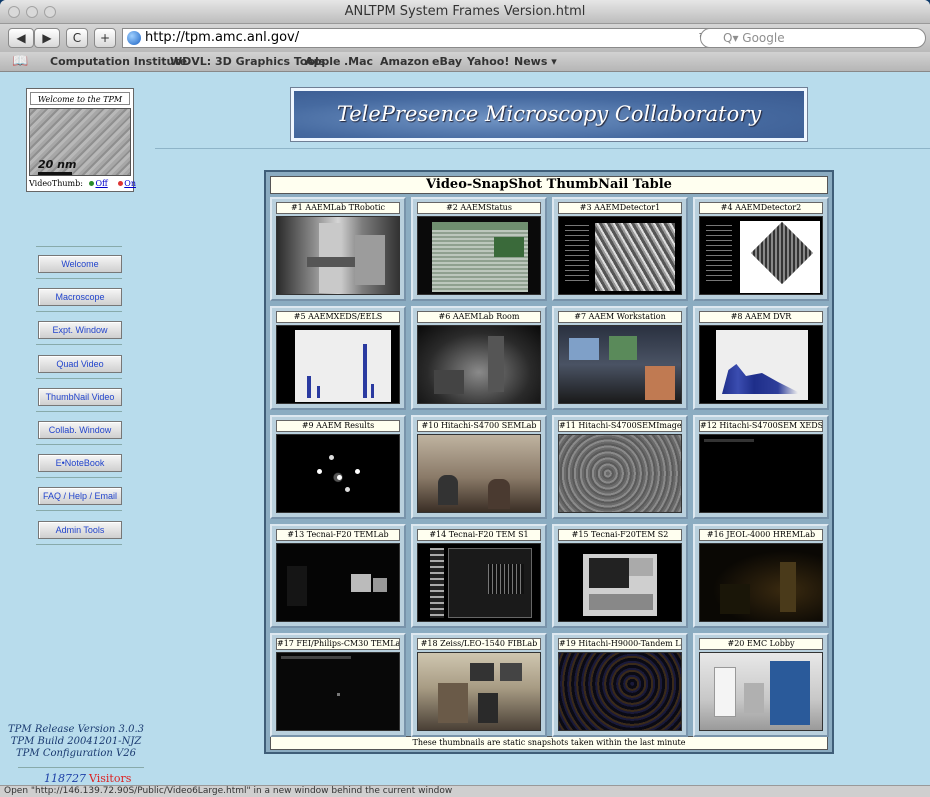 Image resolution: width=930 pixels, height=797 pixels. What do you see at coordinates (338, 426) in the screenshot?
I see `thumbnail-label: #9 AAEM Results` at bounding box center [338, 426].